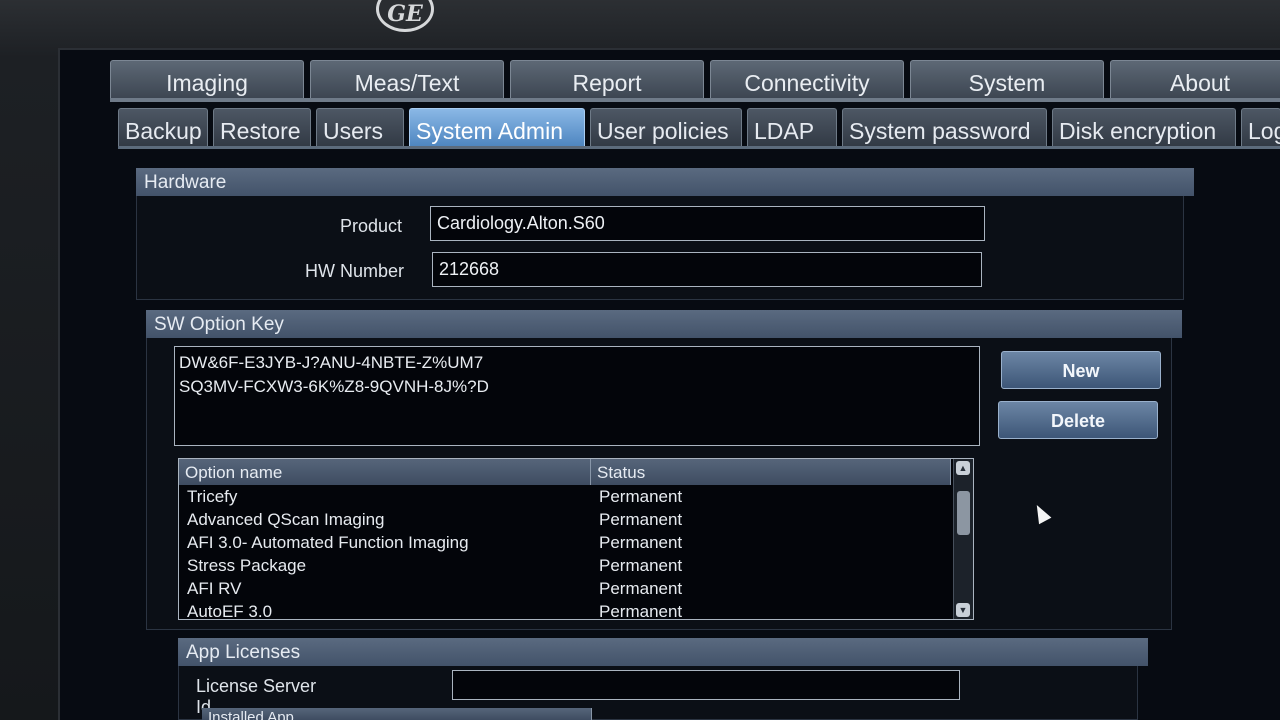 The height and width of the screenshot is (720, 1280). Describe the element at coordinates (212, 496) in the screenshot. I see `option-name-cell: Tricefy` at that location.